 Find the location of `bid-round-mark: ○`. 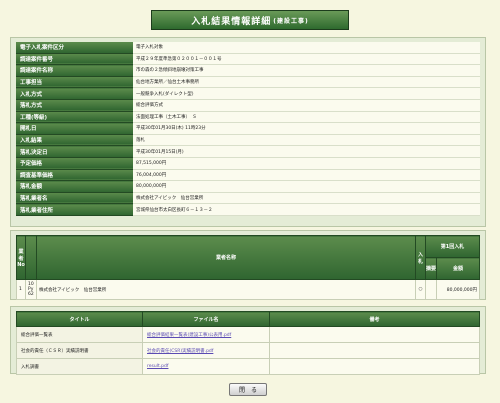

bid-round-mark: ○ is located at coordinates (420, 289).